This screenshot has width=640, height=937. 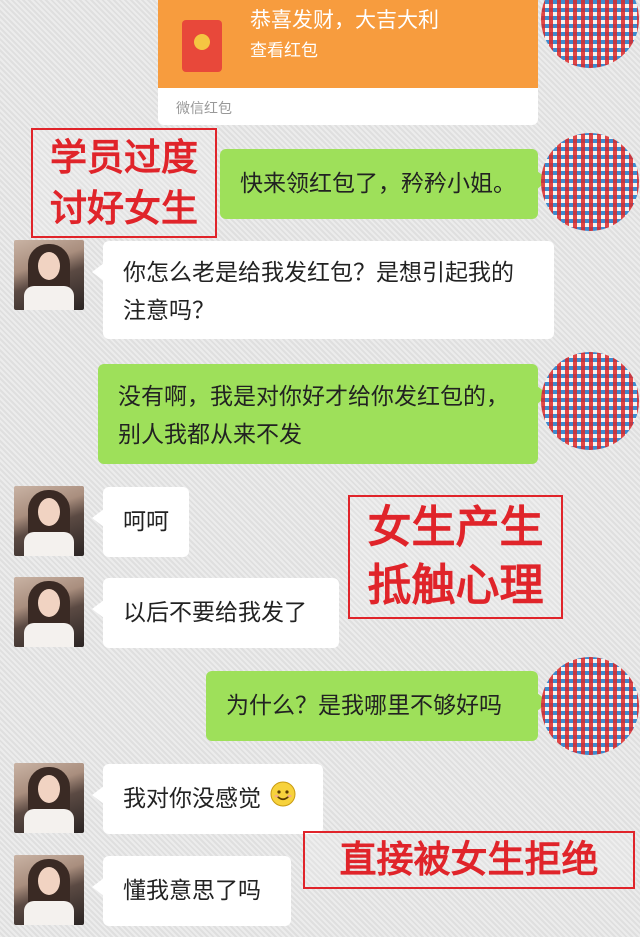 I want to click on red-packet-title: 恭喜发财，大吉大利, so click(x=344, y=20).